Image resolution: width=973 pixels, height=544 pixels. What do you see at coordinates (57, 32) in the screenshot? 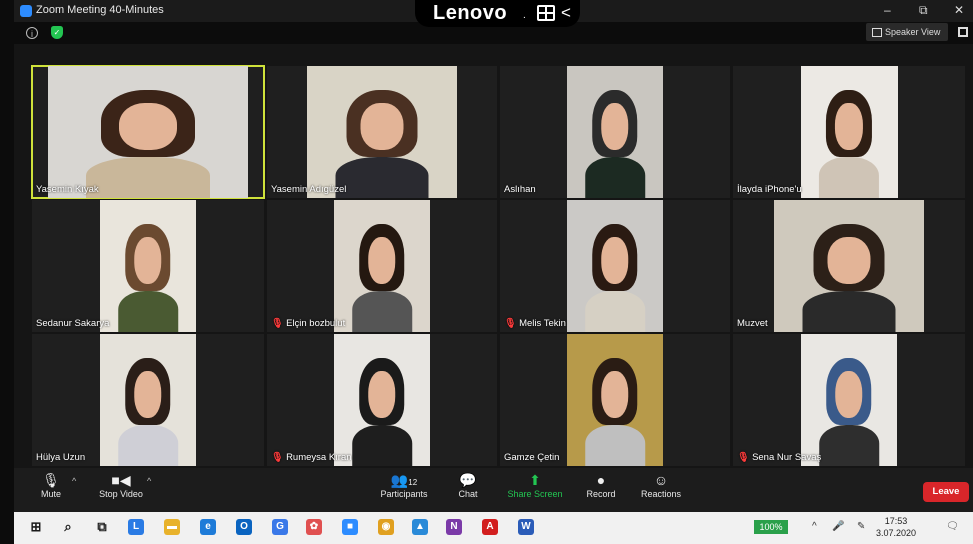
I see `encryption-shield-icon: ✓` at bounding box center [57, 32].